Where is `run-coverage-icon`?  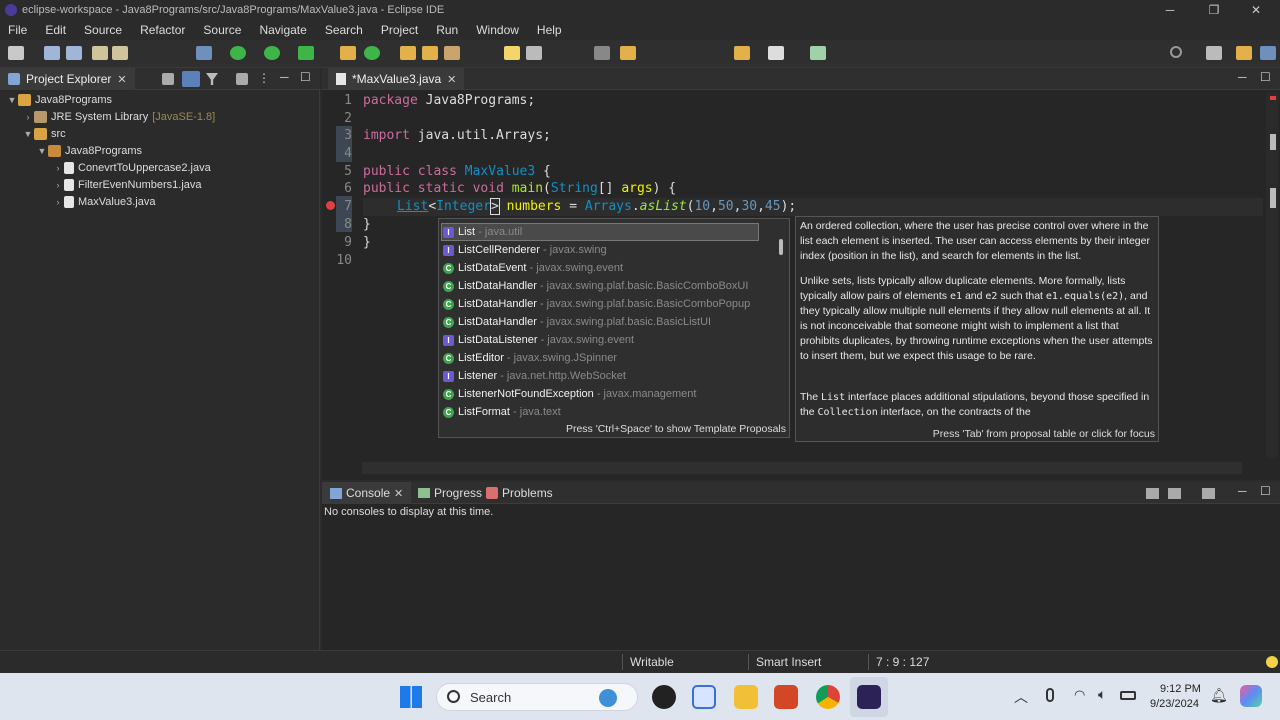 run-coverage-icon is located at coordinates (272, 53).